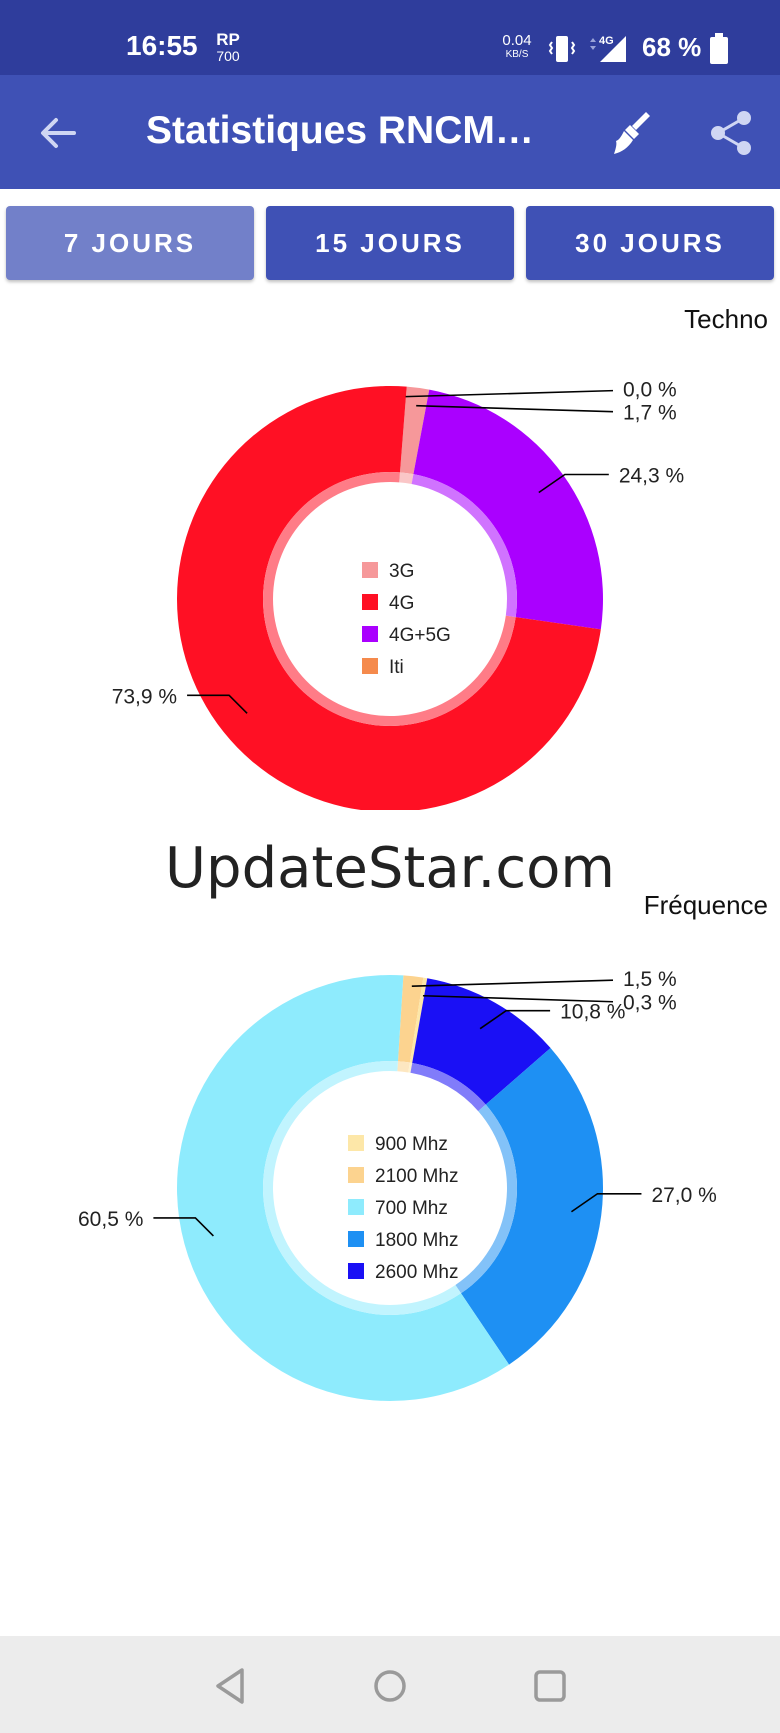  I want to click on nav-home-button, so click(390, 1686).